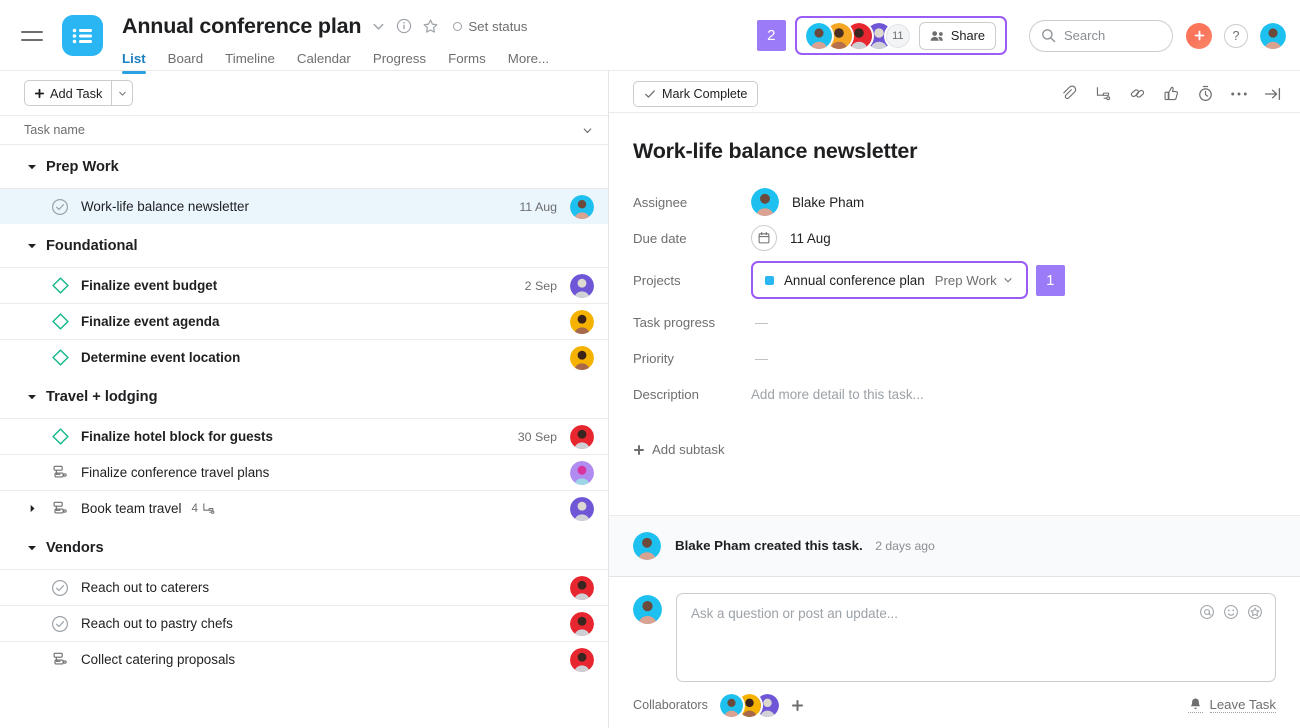  What do you see at coordinates (304, 587) in the screenshot?
I see `table-row: Reach out to caterers` at bounding box center [304, 587].